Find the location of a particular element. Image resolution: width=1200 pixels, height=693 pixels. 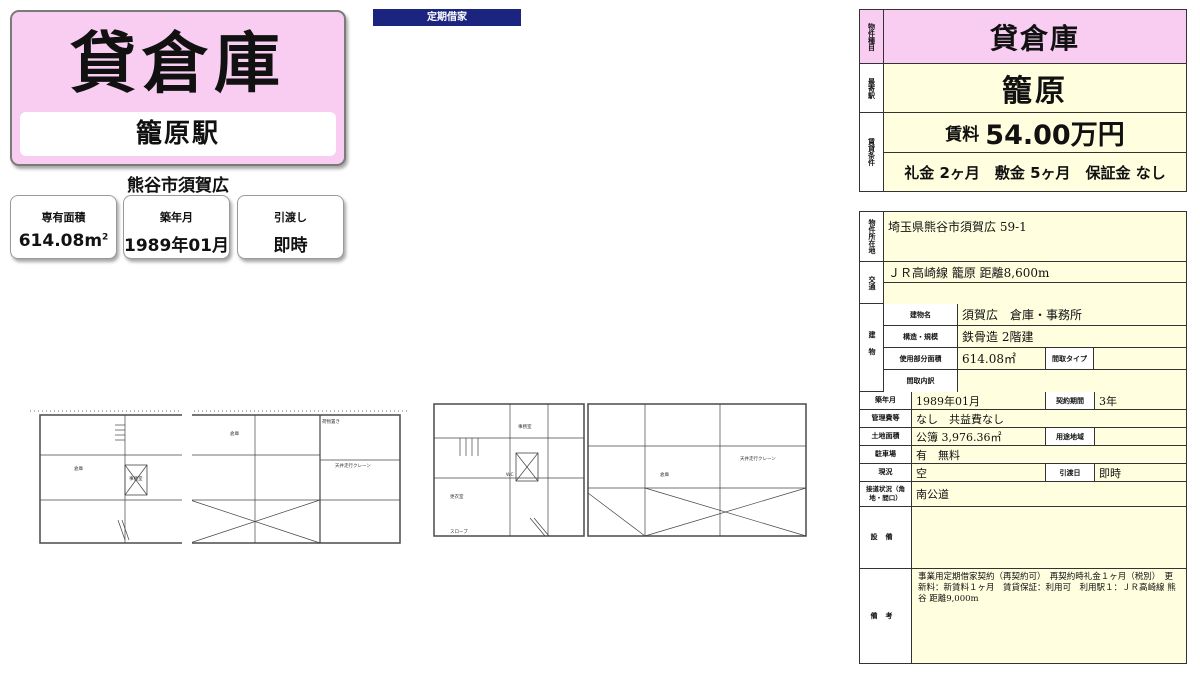

summary-rent-value: 54.00万円 is located at coordinates (1055, 135).